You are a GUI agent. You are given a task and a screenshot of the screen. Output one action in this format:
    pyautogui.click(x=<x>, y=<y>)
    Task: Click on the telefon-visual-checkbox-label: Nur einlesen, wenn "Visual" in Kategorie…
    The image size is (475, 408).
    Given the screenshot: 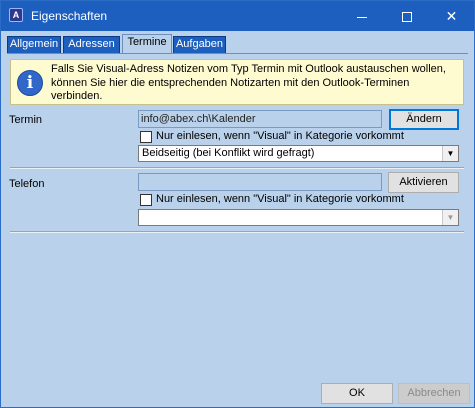 What is the action you would take?
    pyautogui.click(x=280, y=199)
    